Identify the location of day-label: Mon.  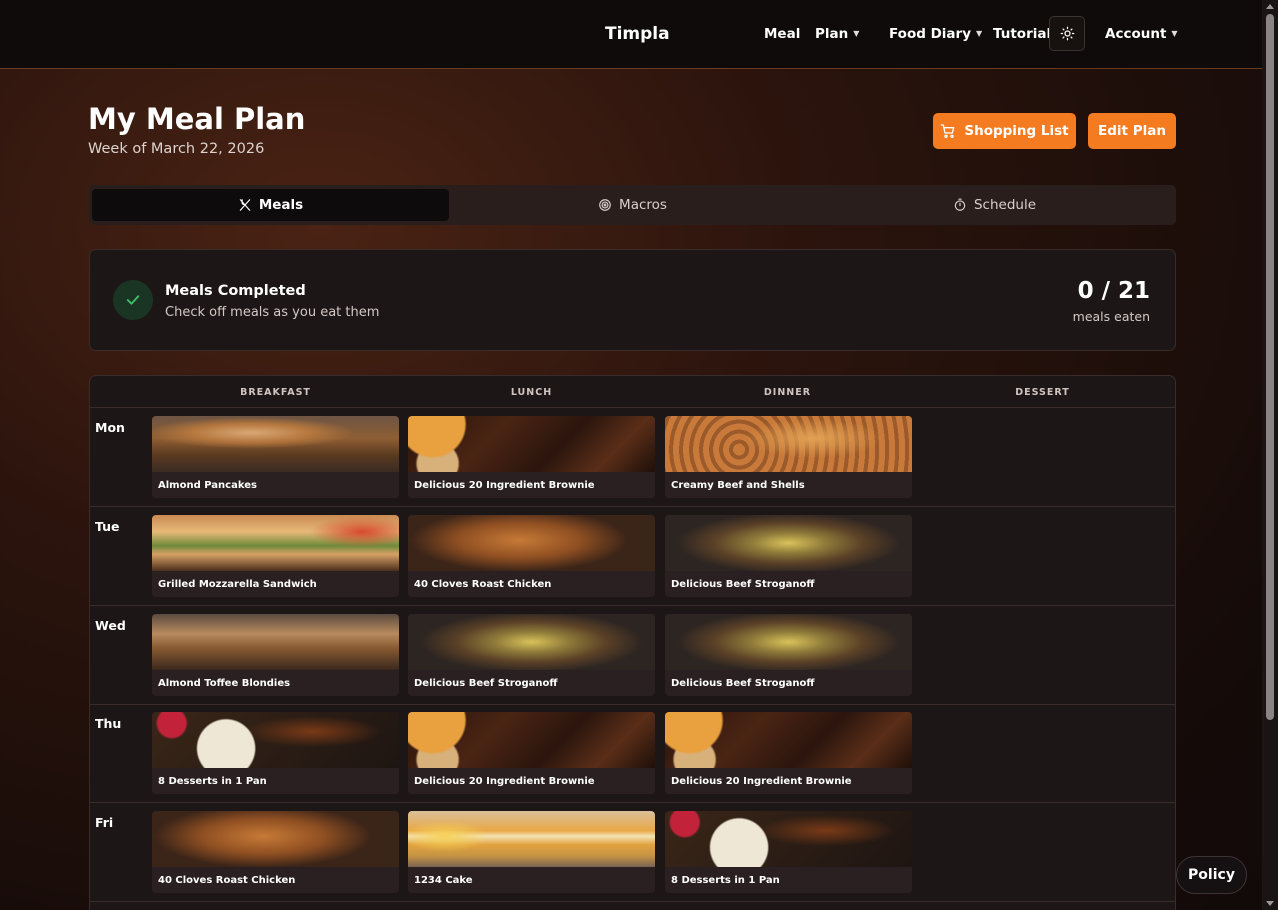
(110, 427).